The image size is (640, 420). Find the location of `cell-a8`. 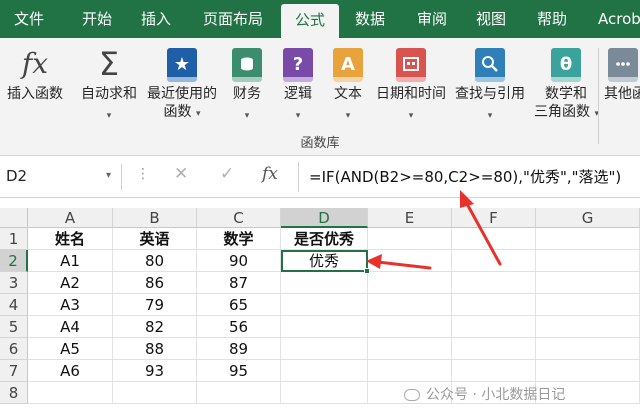

cell-a8 is located at coordinates (70, 393).